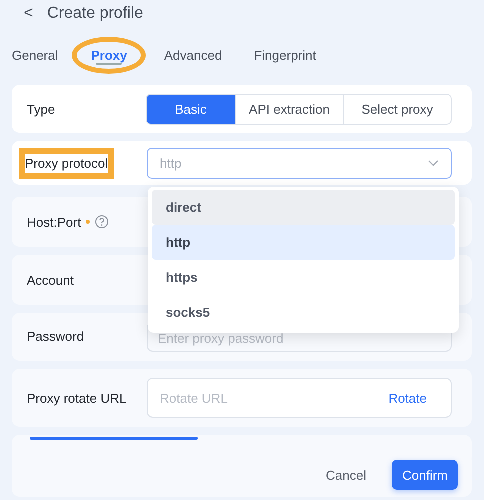 The height and width of the screenshot is (500, 484). What do you see at coordinates (29, 14) in the screenshot?
I see `back-button: <` at bounding box center [29, 14].